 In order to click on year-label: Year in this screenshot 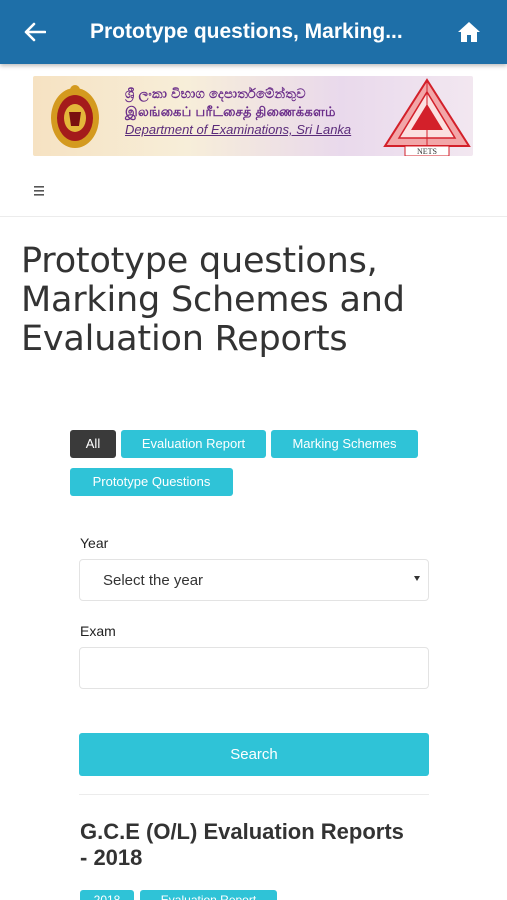, I will do `click(94, 543)`.